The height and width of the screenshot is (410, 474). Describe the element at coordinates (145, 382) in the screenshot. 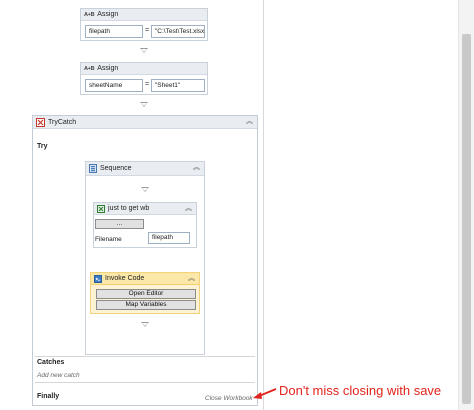

I see `finally-divider` at that location.